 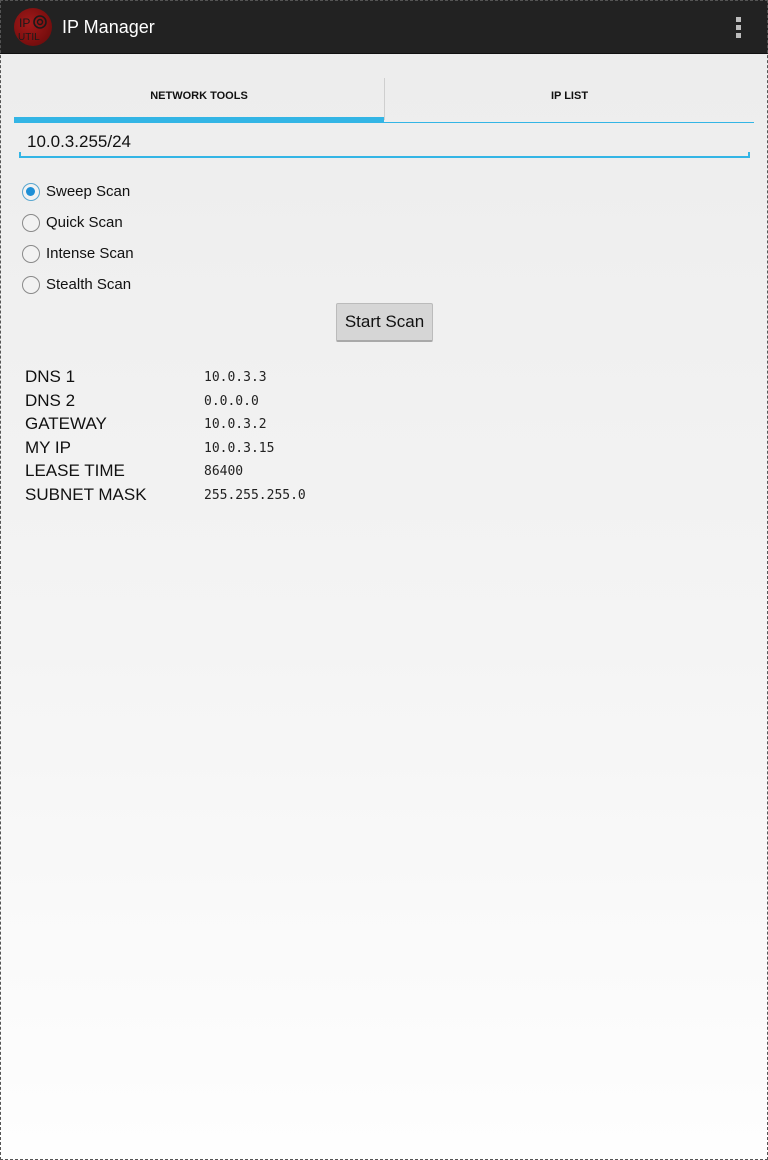 I want to click on input-underline-tick-left, so click(x=20, y=155).